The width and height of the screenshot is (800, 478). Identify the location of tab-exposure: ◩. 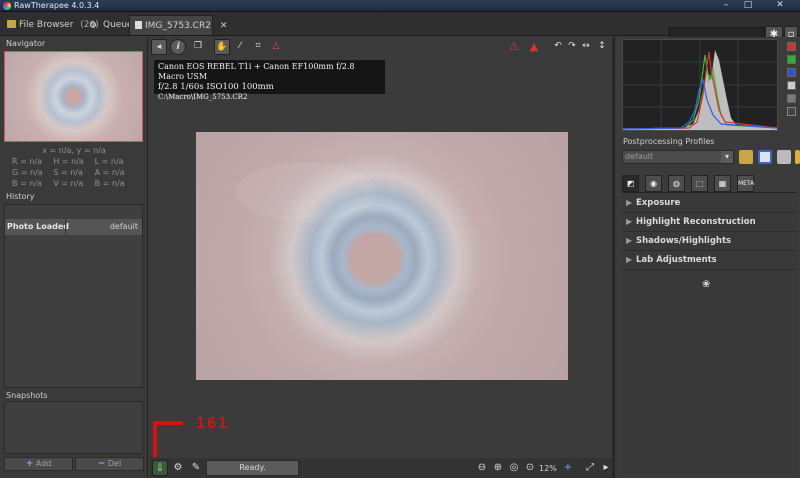
(630, 183).